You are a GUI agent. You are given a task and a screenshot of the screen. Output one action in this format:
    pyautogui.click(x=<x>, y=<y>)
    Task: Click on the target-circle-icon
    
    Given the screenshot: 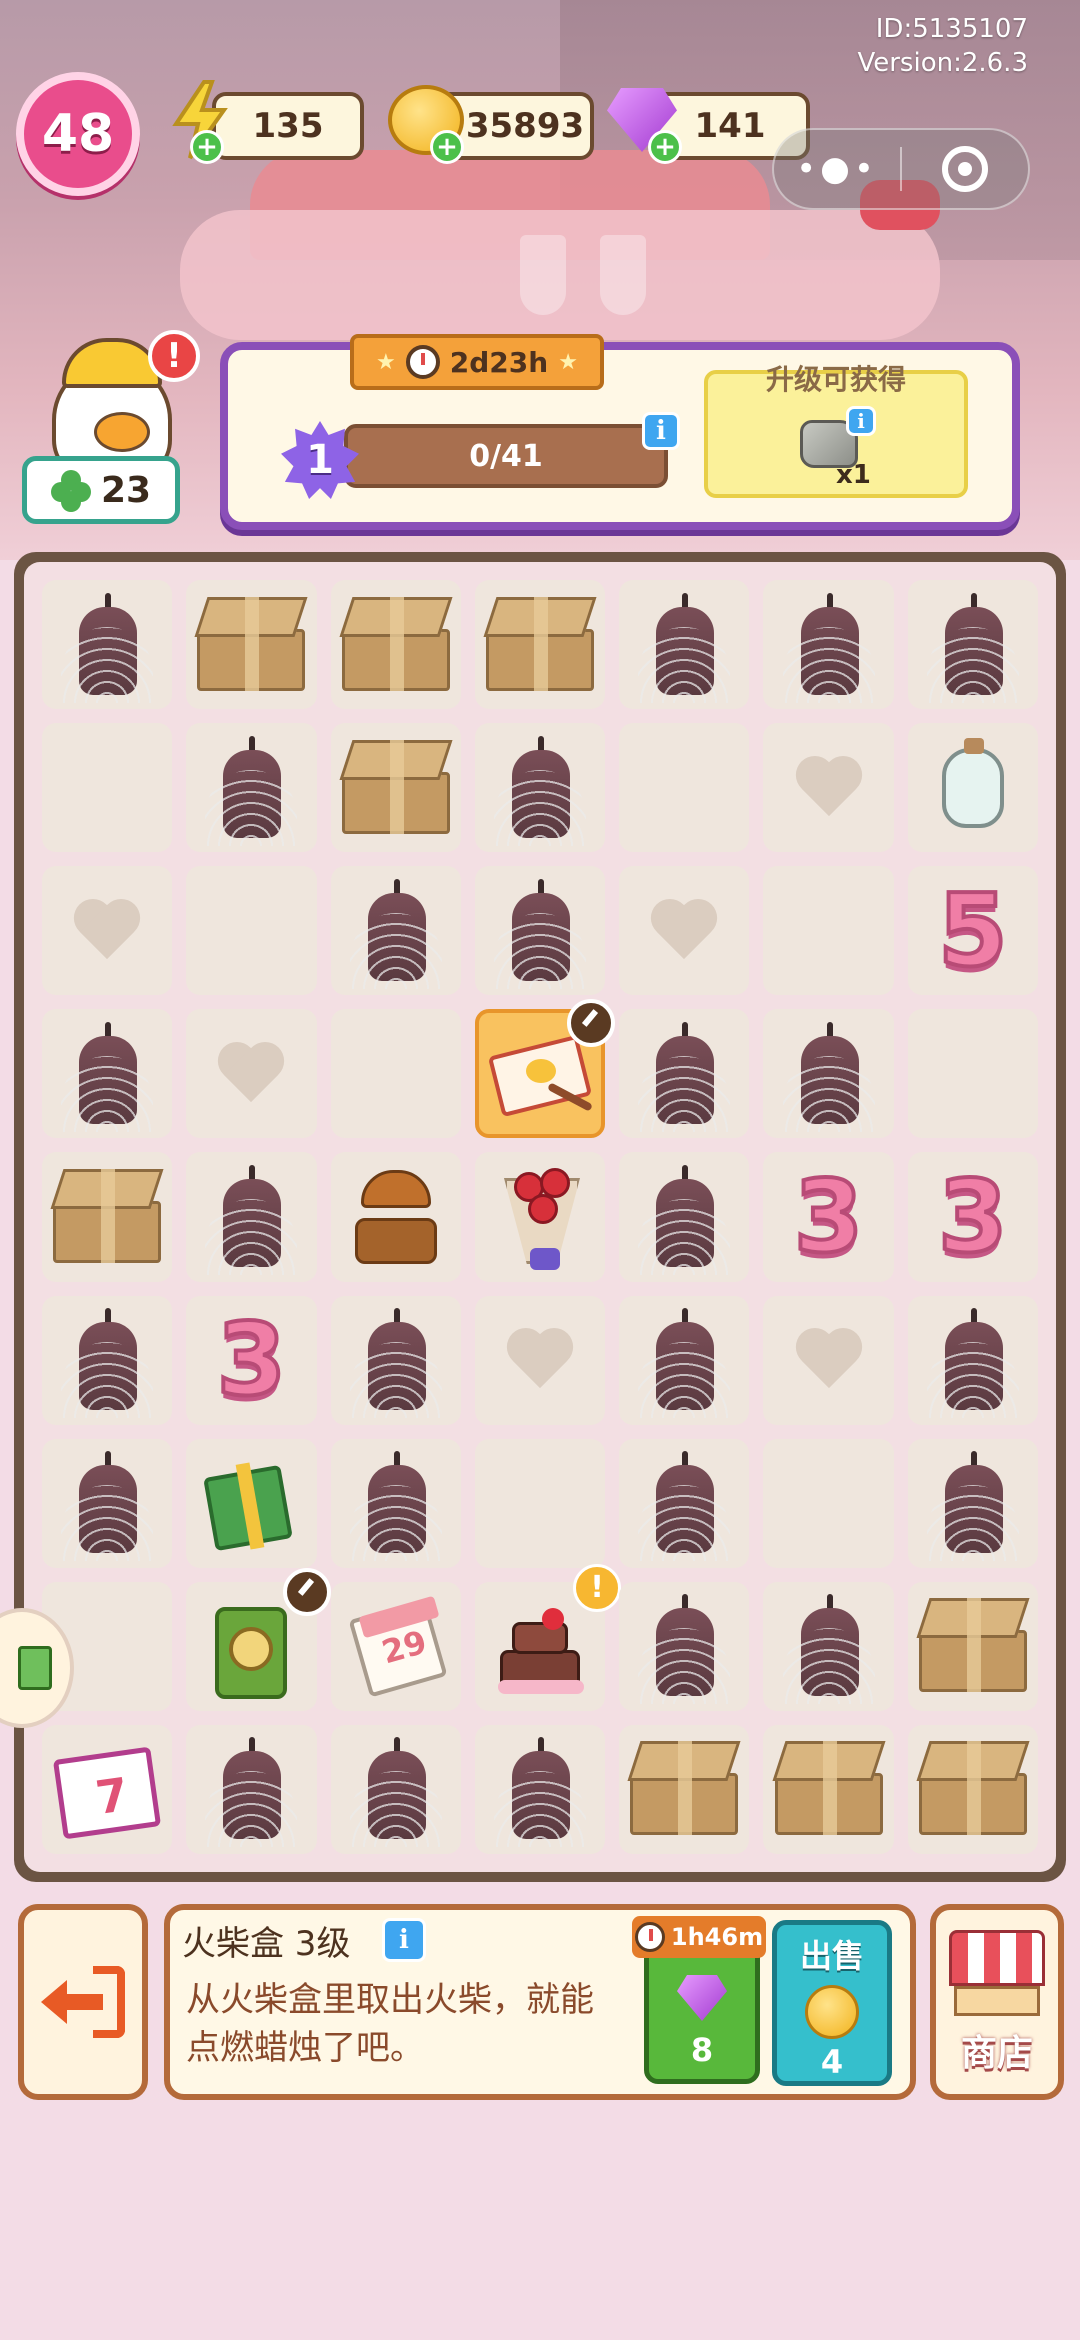 What is the action you would take?
    pyautogui.click(x=965, y=169)
    